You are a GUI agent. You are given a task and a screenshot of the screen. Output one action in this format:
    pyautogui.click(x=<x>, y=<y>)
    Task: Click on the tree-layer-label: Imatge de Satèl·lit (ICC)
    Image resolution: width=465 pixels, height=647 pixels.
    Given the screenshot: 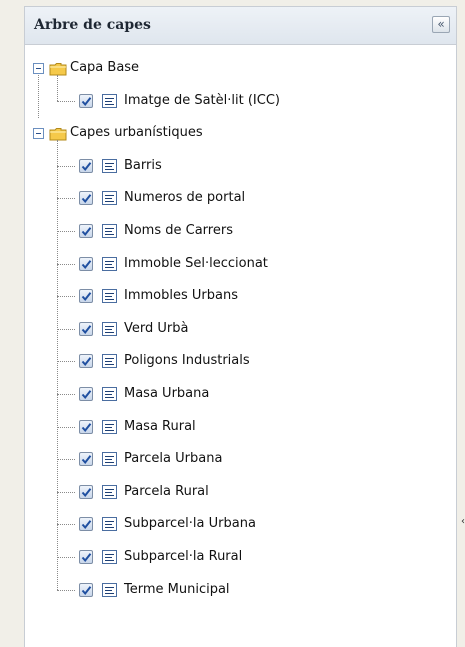 What is the action you would take?
    pyautogui.click(x=202, y=100)
    